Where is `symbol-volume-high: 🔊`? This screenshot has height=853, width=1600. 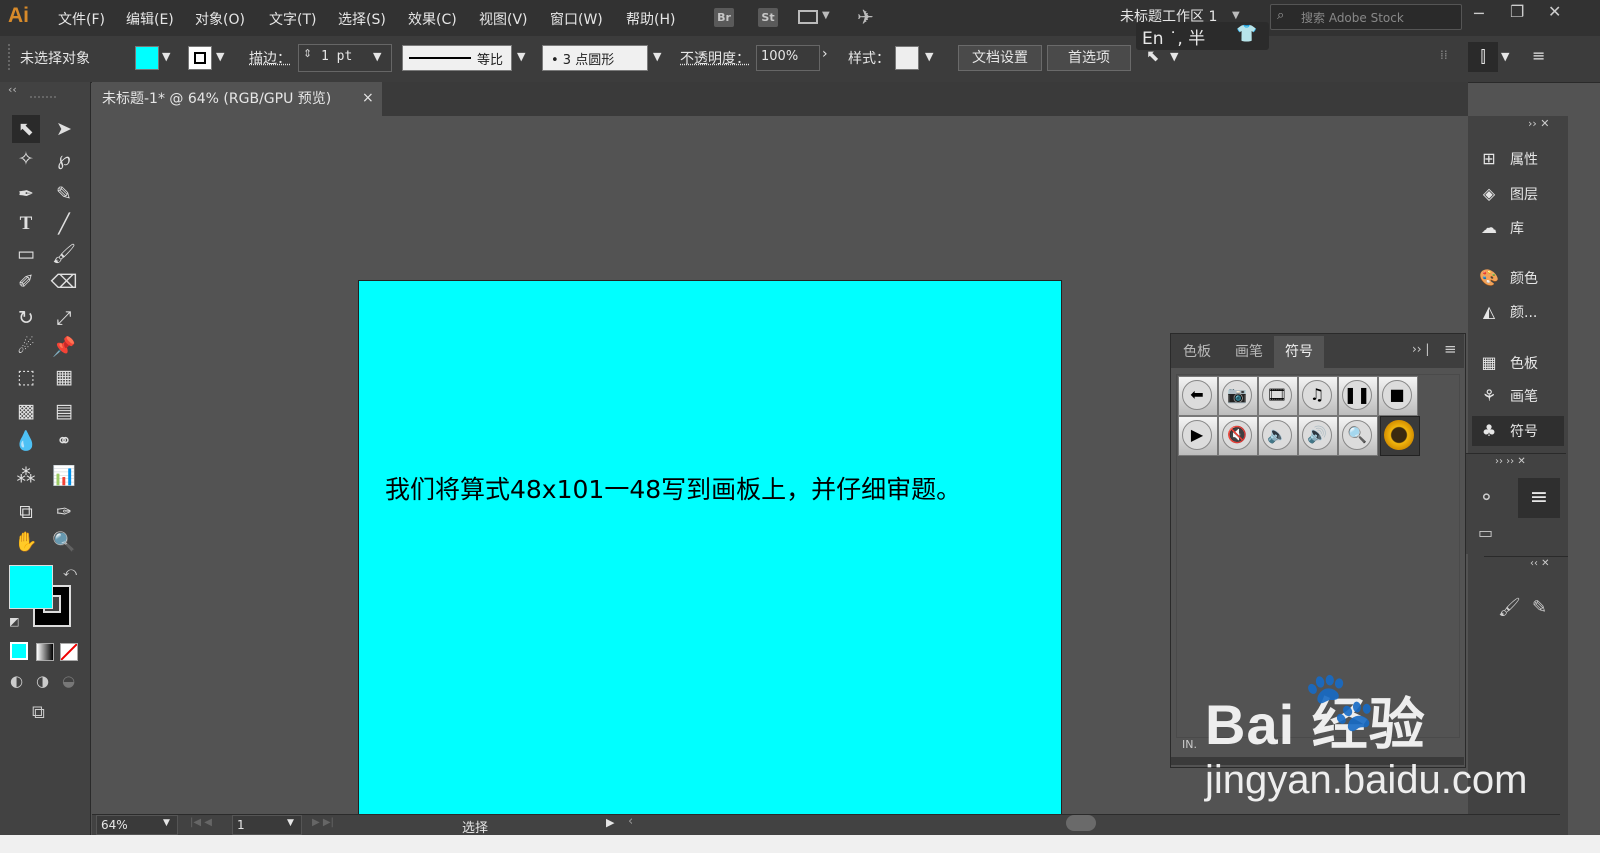
symbol-volume-high: 🔊 is located at coordinates (1318, 436).